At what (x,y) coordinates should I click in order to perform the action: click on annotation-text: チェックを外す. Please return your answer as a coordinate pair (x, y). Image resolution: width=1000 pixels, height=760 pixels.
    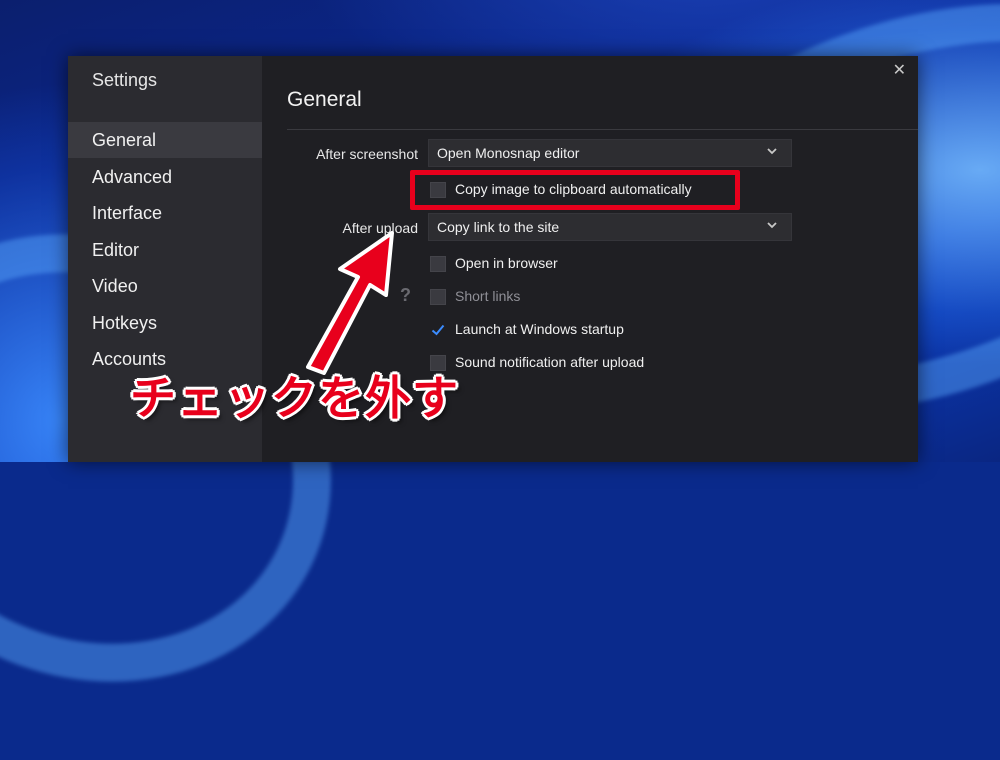
    Looking at the image, I should click on (294, 398).